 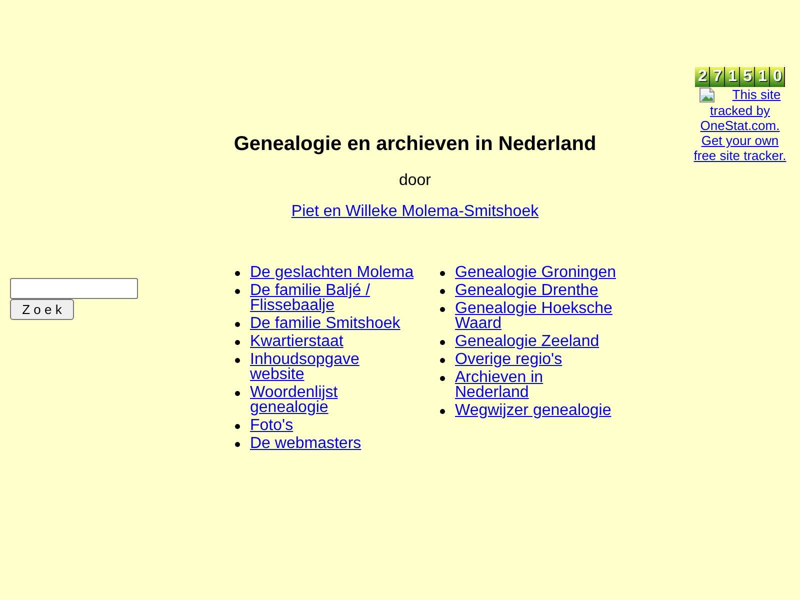 What do you see at coordinates (272, 425) in the screenshot?
I see `menu-link: Foto's` at bounding box center [272, 425].